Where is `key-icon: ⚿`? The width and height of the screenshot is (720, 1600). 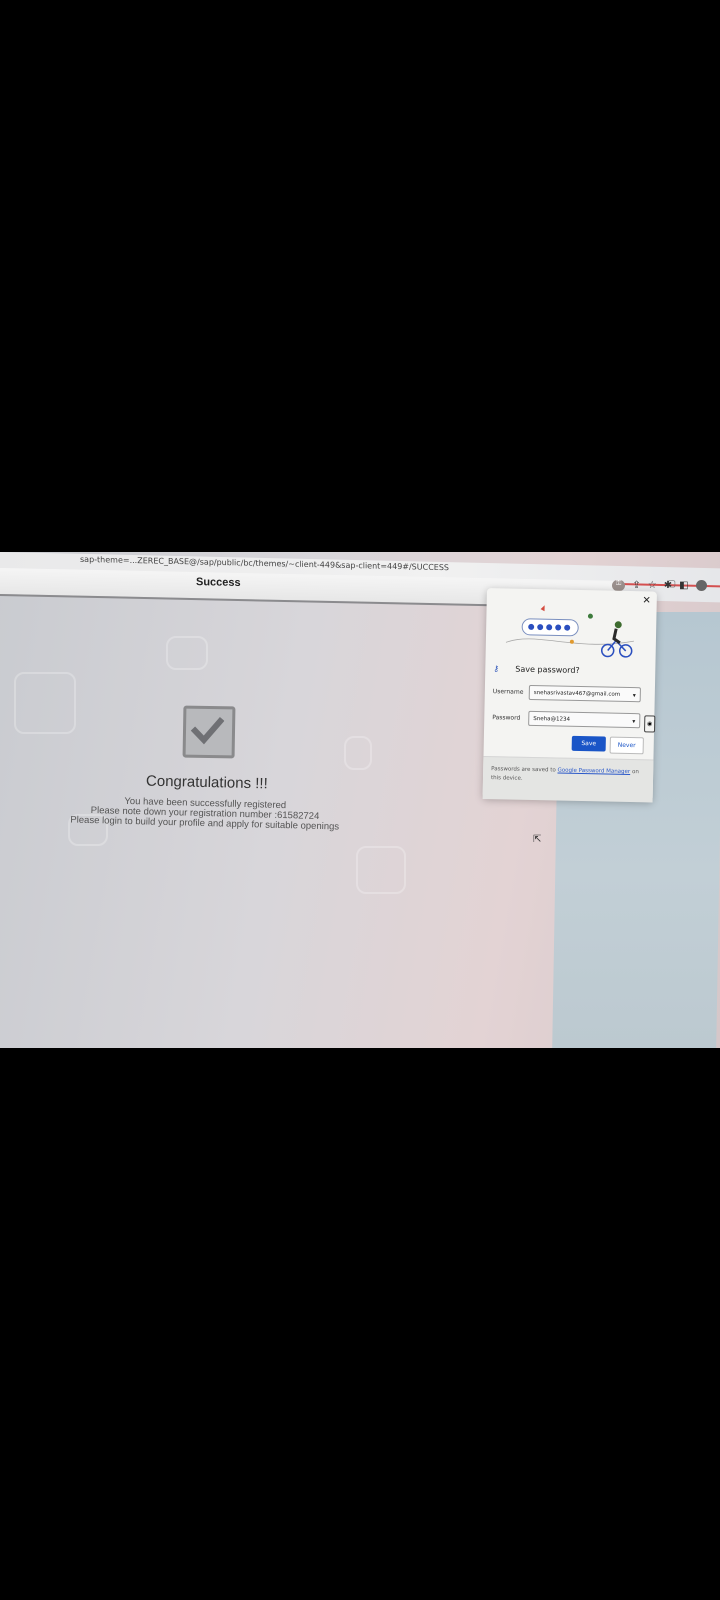
key-icon: ⚿ is located at coordinates (619, 585).